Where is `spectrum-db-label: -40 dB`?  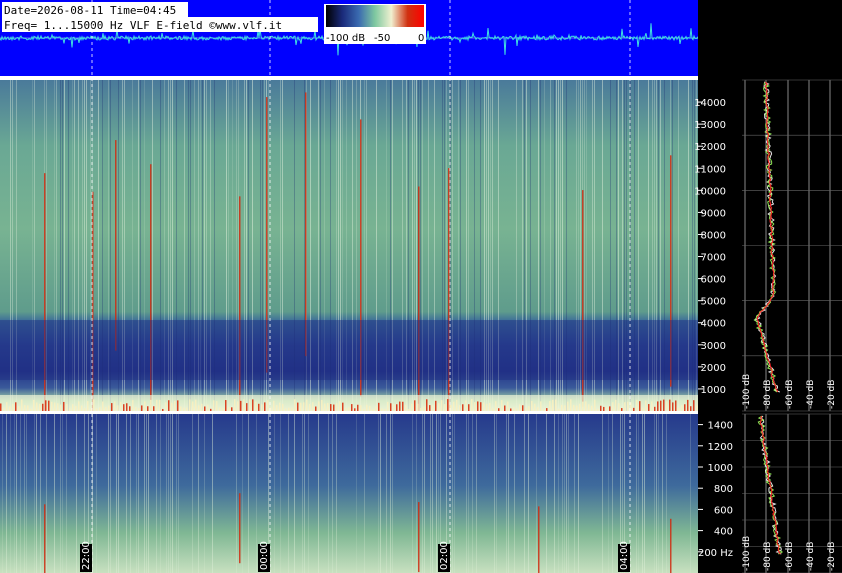 spectrum-db-label: -40 dB is located at coordinates (811, 394).